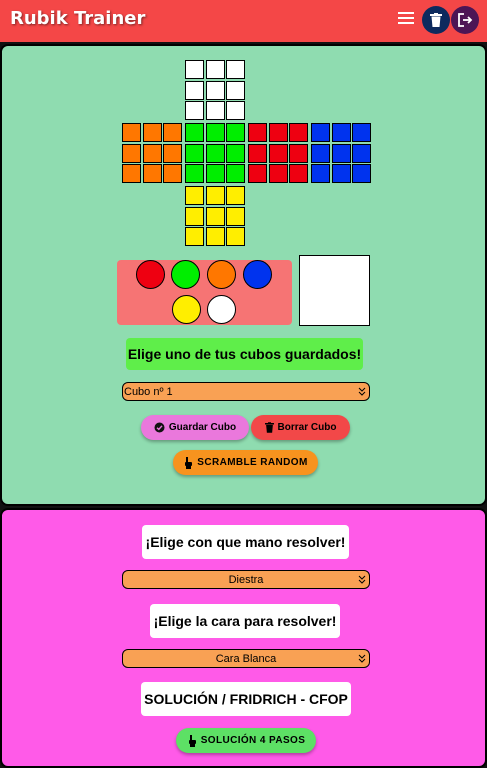 The height and width of the screenshot is (768, 487). What do you see at coordinates (246, 391) in the screenshot?
I see `saved-cube-select: Cubo nº 1` at bounding box center [246, 391].